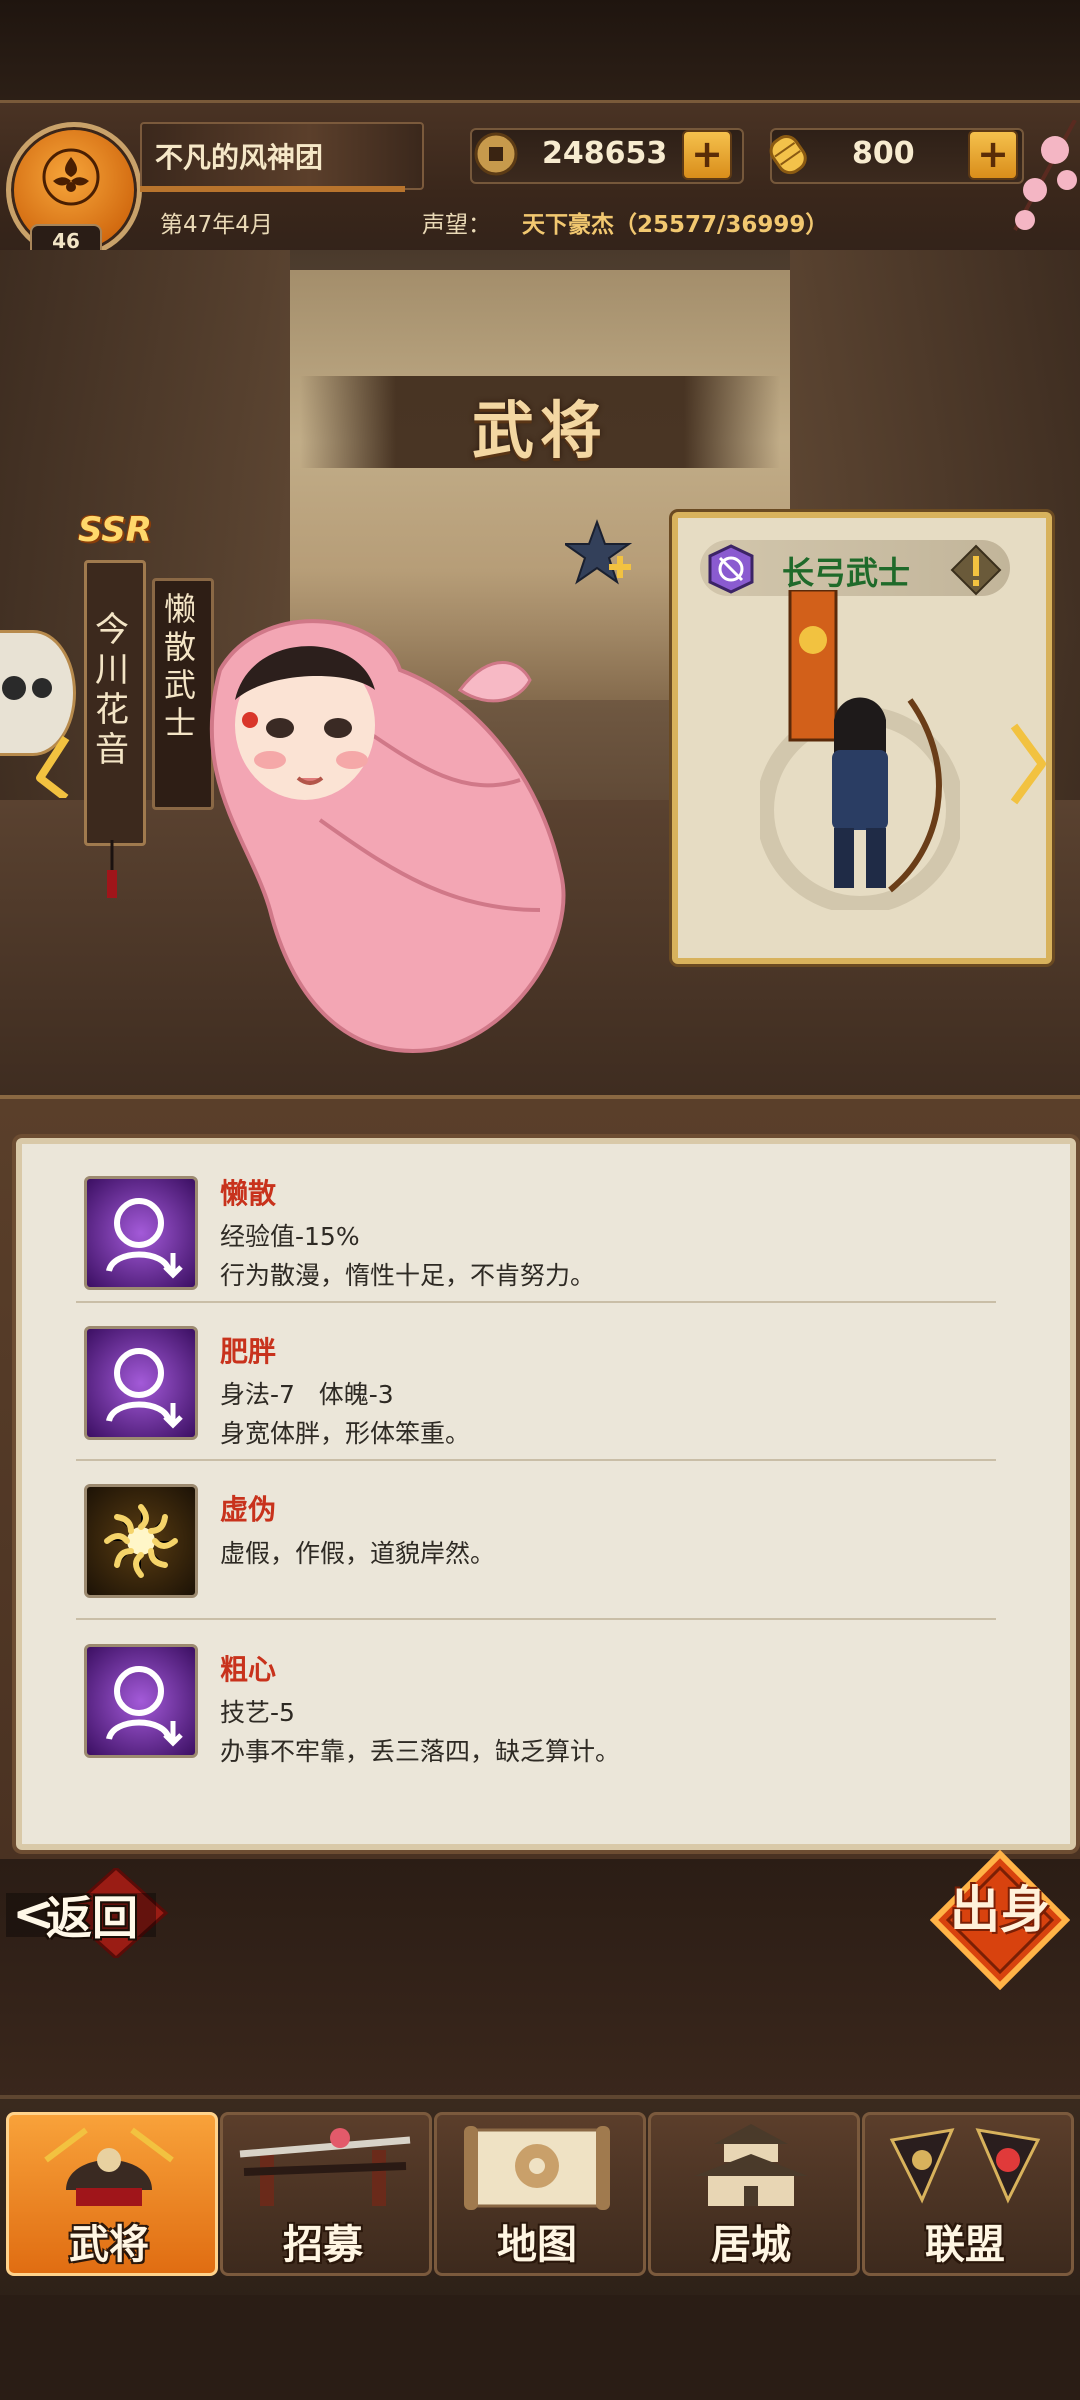 This screenshot has height=2400, width=1080. What do you see at coordinates (537, 2245) in the screenshot?
I see `nav-label: 地图` at bounding box center [537, 2245].